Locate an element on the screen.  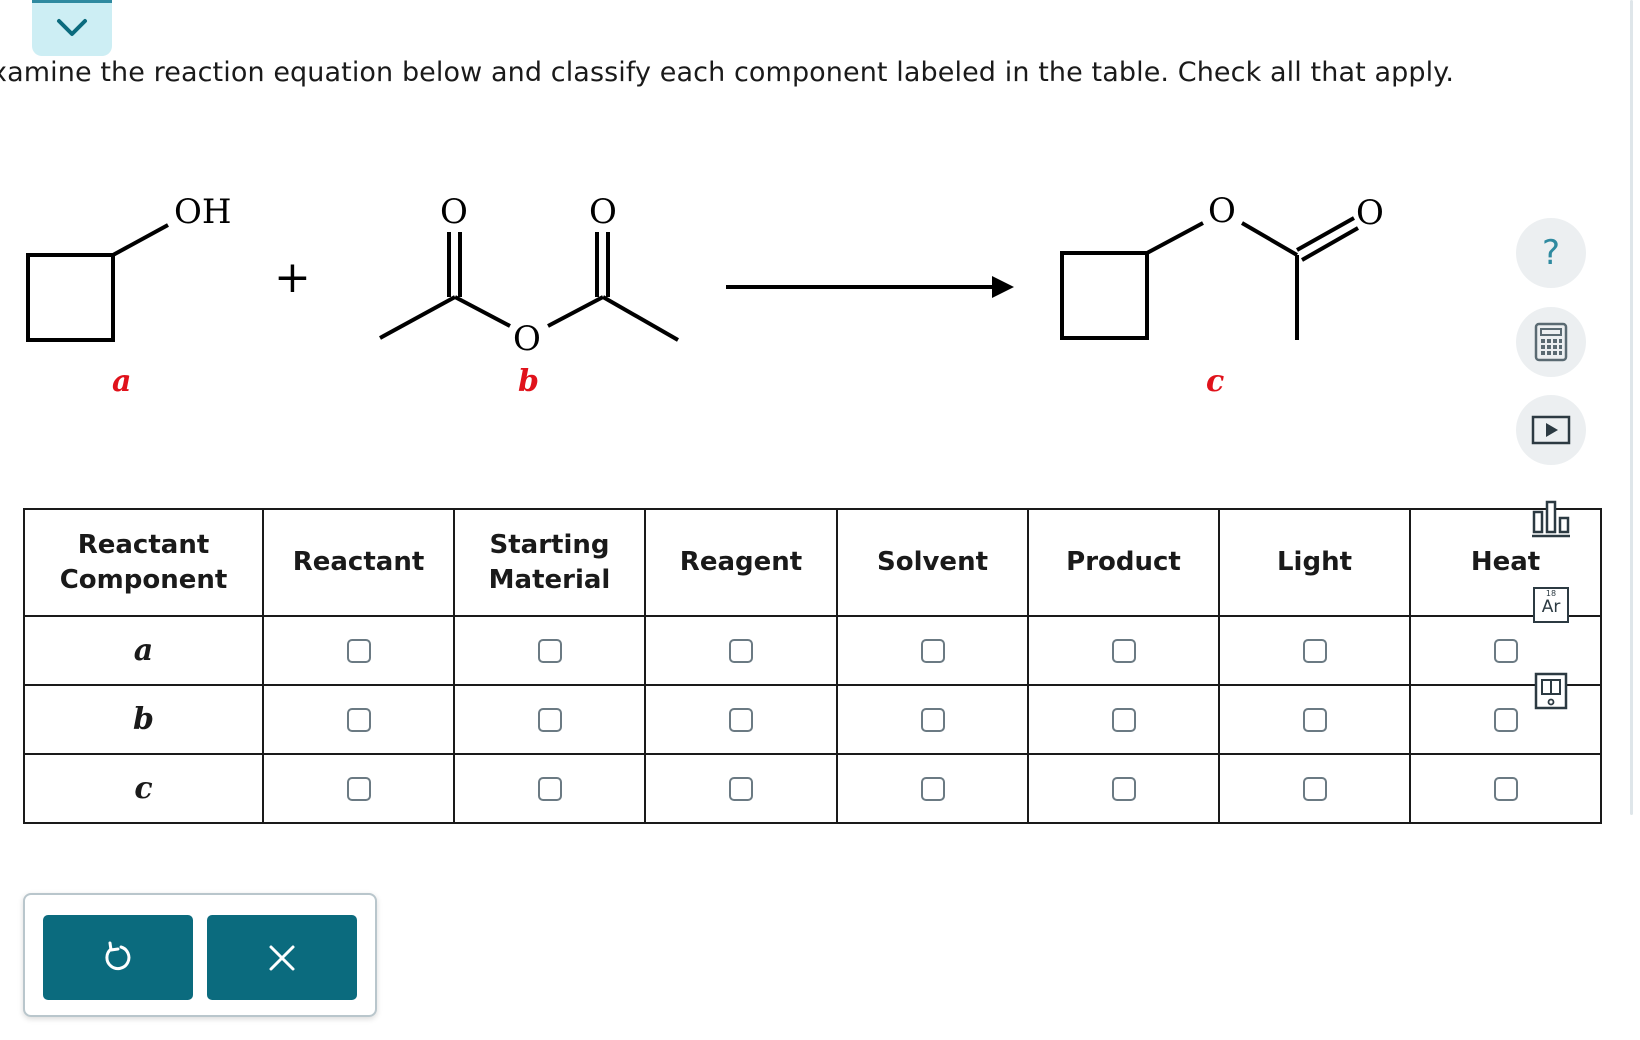
reaction-arrow is located at coordinates (870, 287).